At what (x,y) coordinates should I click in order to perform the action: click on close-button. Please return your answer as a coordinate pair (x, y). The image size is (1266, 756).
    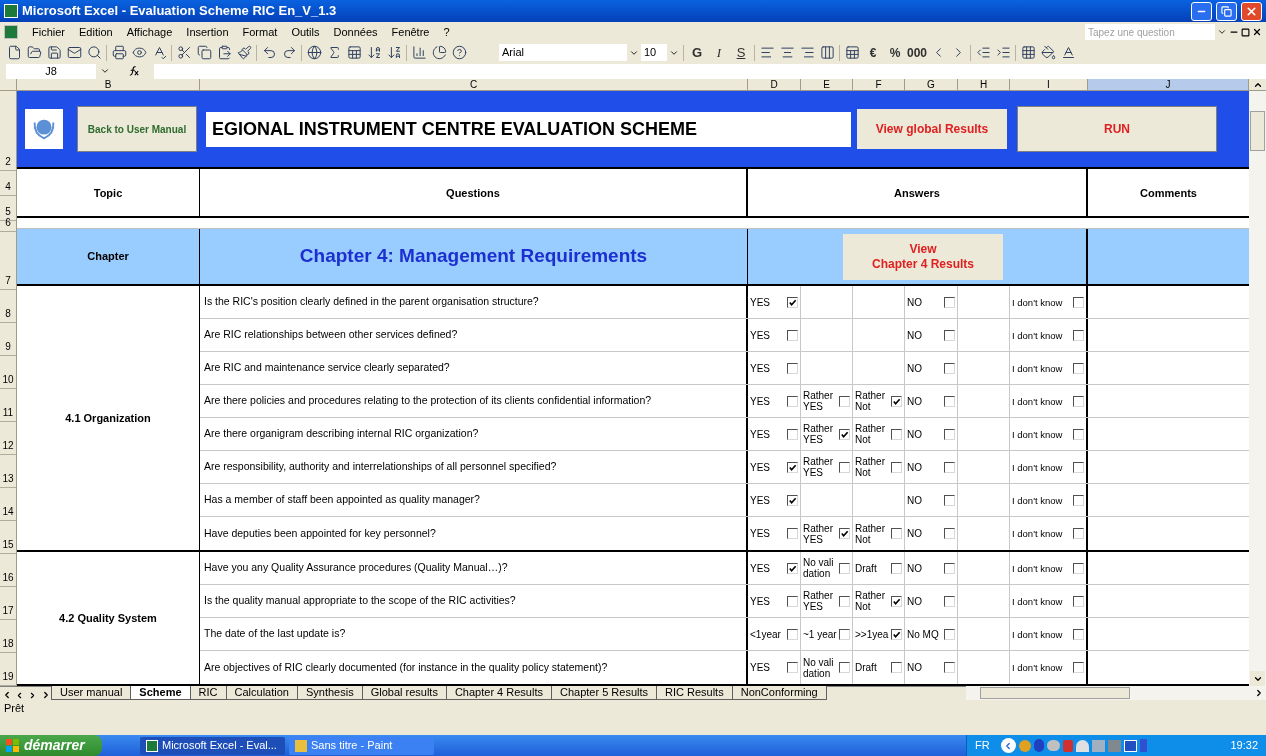
    Looking at the image, I should click on (1251, 11).